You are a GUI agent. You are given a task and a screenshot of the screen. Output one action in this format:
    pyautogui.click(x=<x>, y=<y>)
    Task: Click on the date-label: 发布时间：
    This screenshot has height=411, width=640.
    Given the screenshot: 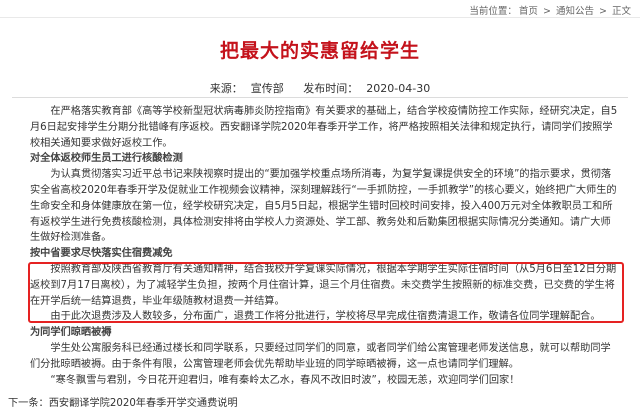 What is the action you would take?
    pyautogui.click(x=331, y=88)
    